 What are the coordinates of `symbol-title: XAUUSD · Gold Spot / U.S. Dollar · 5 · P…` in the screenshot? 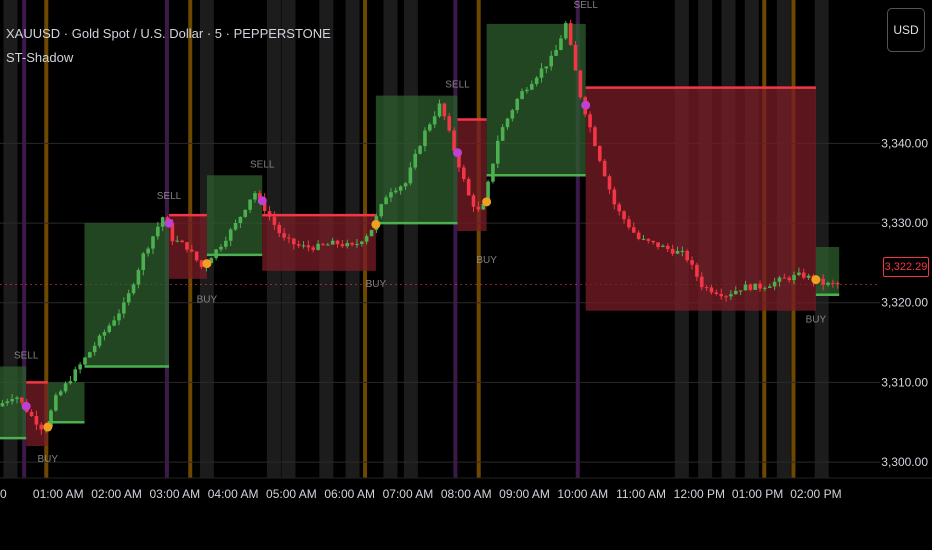 It's located at (168, 33).